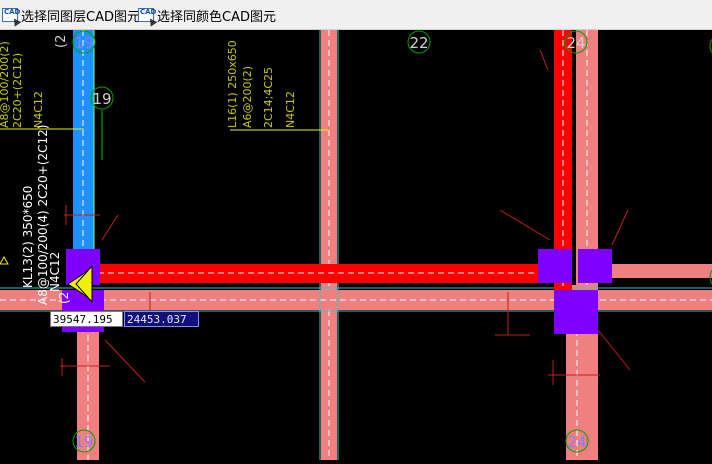 Image resolution: width=712 pixels, height=464 pixels. What do you see at coordinates (268, 97) in the screenshot?
I see `rebar-text: 2C14;4C25` at bounding box center [268, 97].